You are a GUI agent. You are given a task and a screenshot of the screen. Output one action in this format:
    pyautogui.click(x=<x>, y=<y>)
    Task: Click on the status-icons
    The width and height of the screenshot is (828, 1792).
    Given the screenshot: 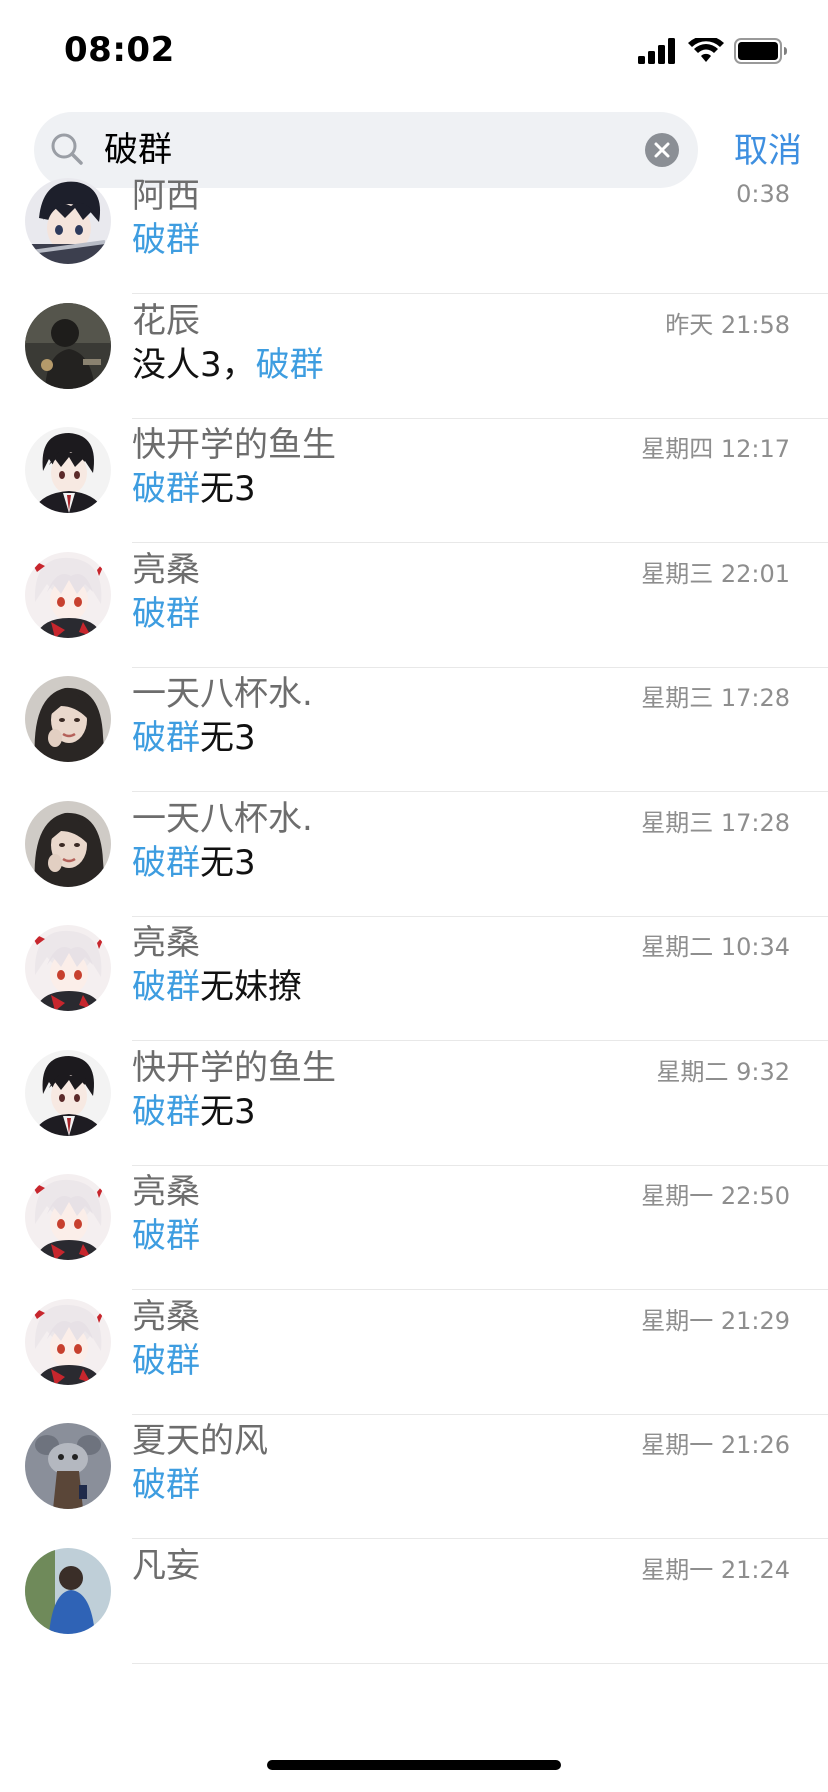 What is the action you would take?
    pyautogui.click(x=713, y=51)
    